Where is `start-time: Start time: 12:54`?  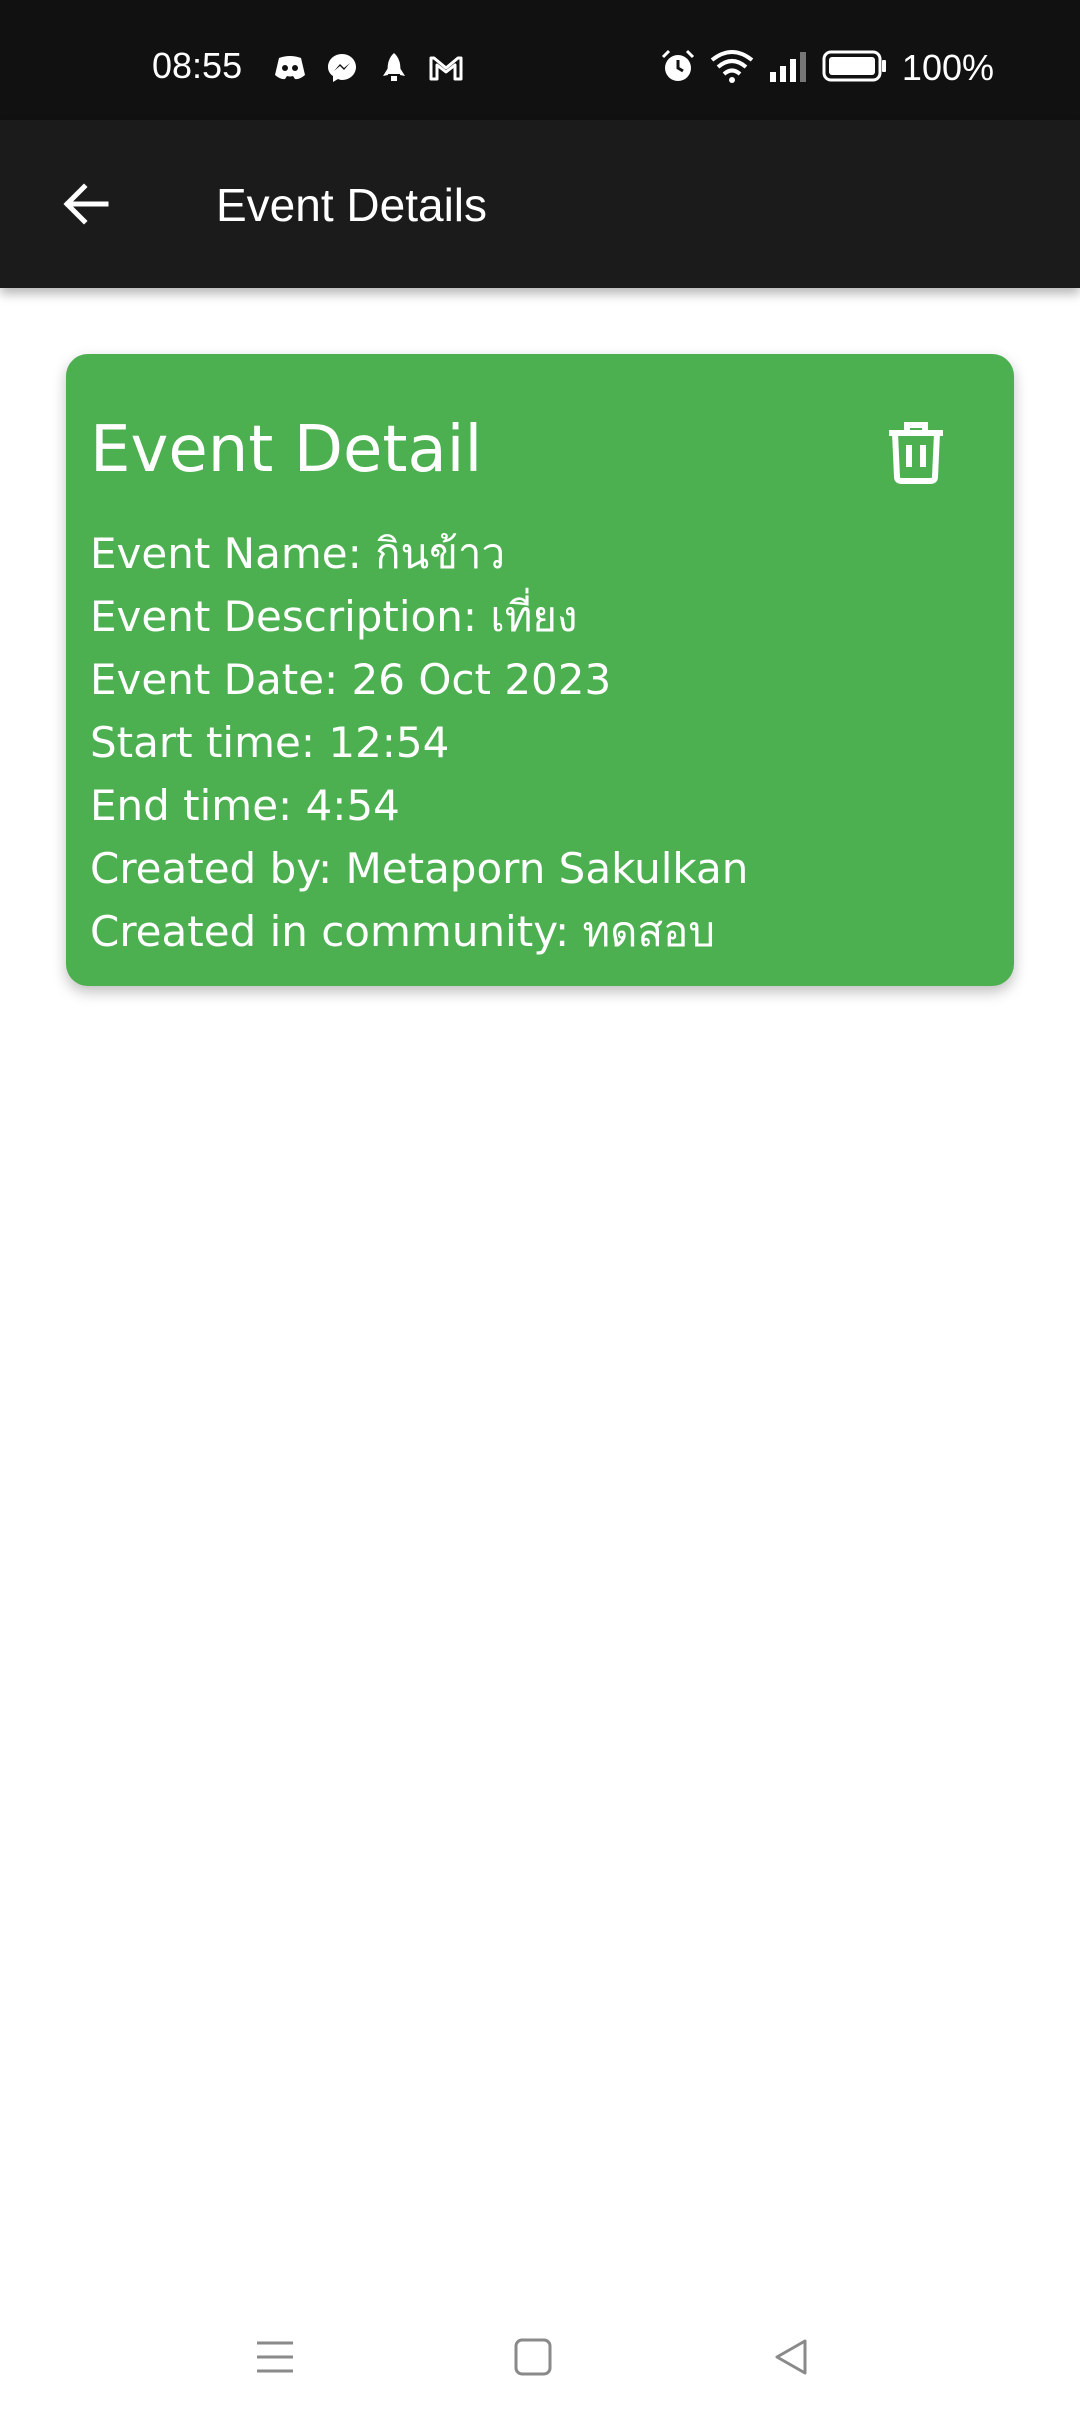 start-time: Start time: 12:54 is located at coordinates (270, 742).